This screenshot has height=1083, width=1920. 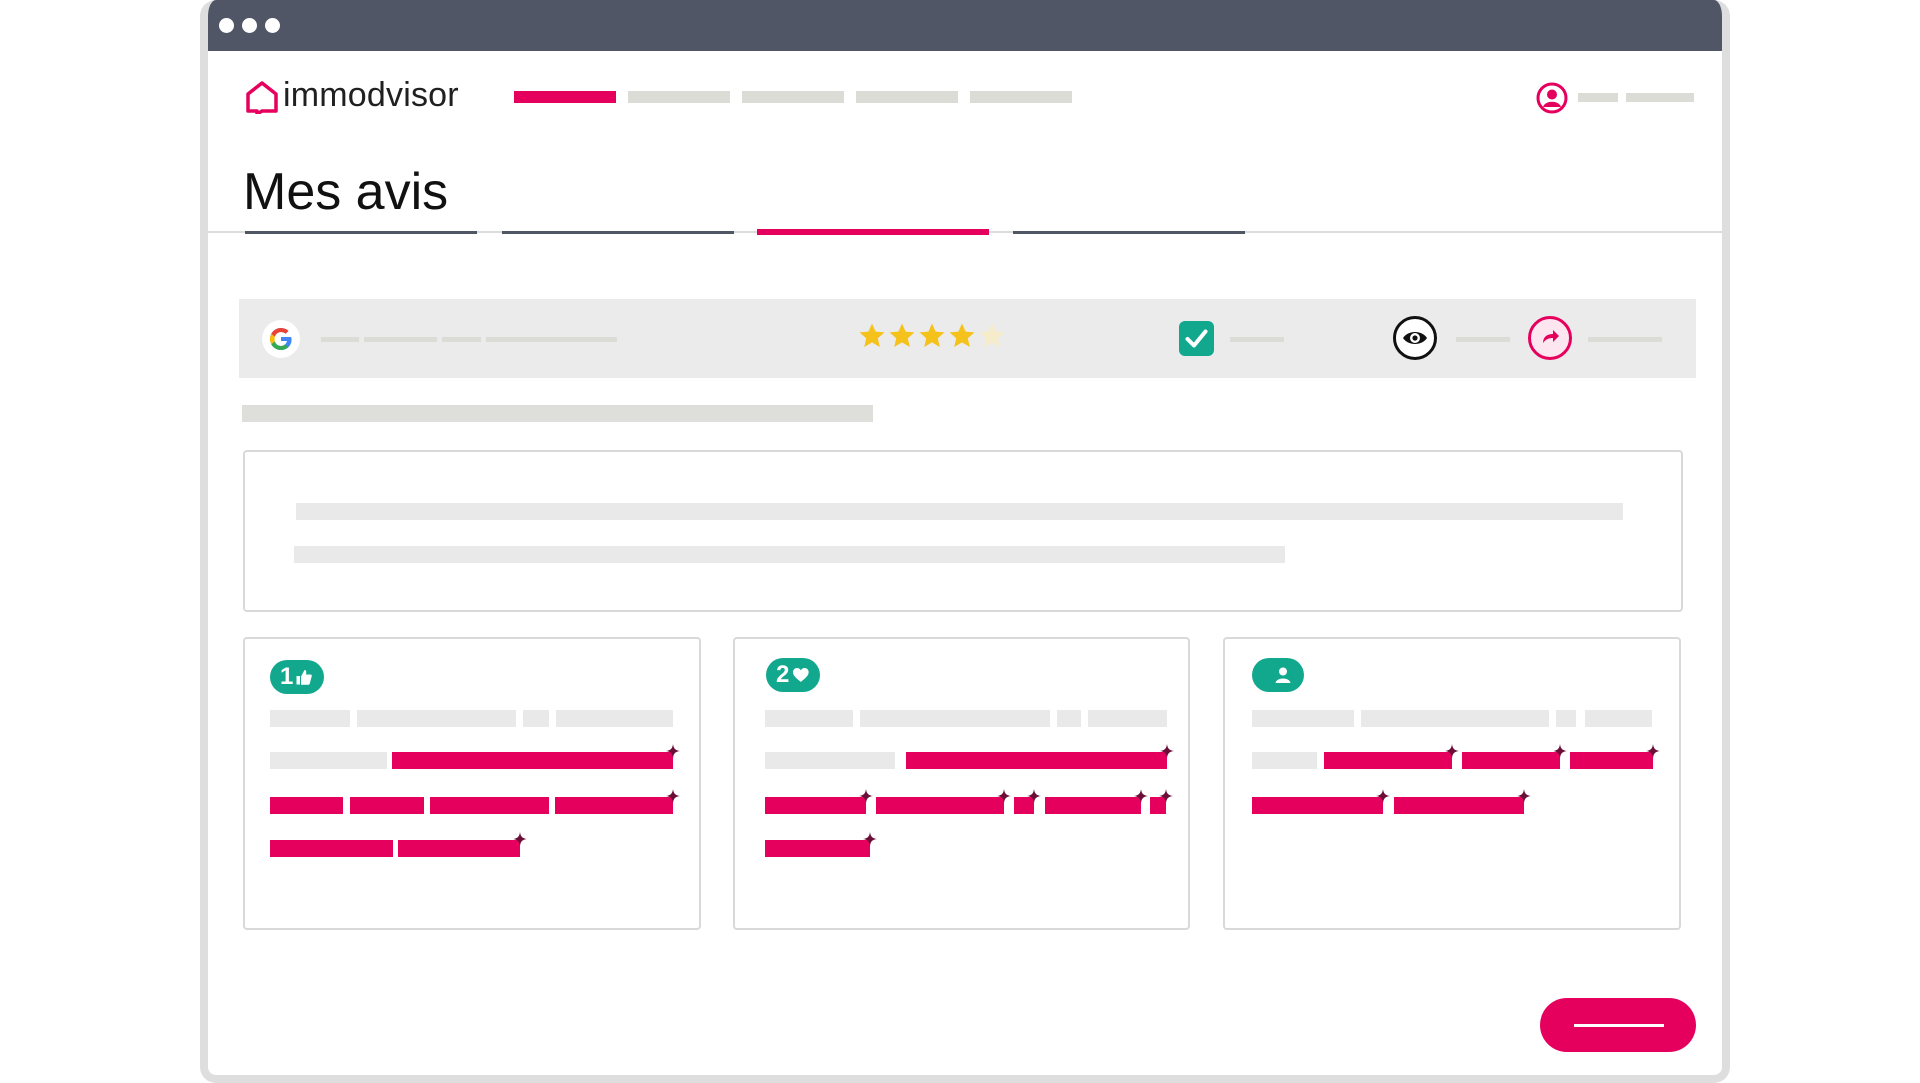 I want to click on card-badge-profile, so click(x=1278, y=675).